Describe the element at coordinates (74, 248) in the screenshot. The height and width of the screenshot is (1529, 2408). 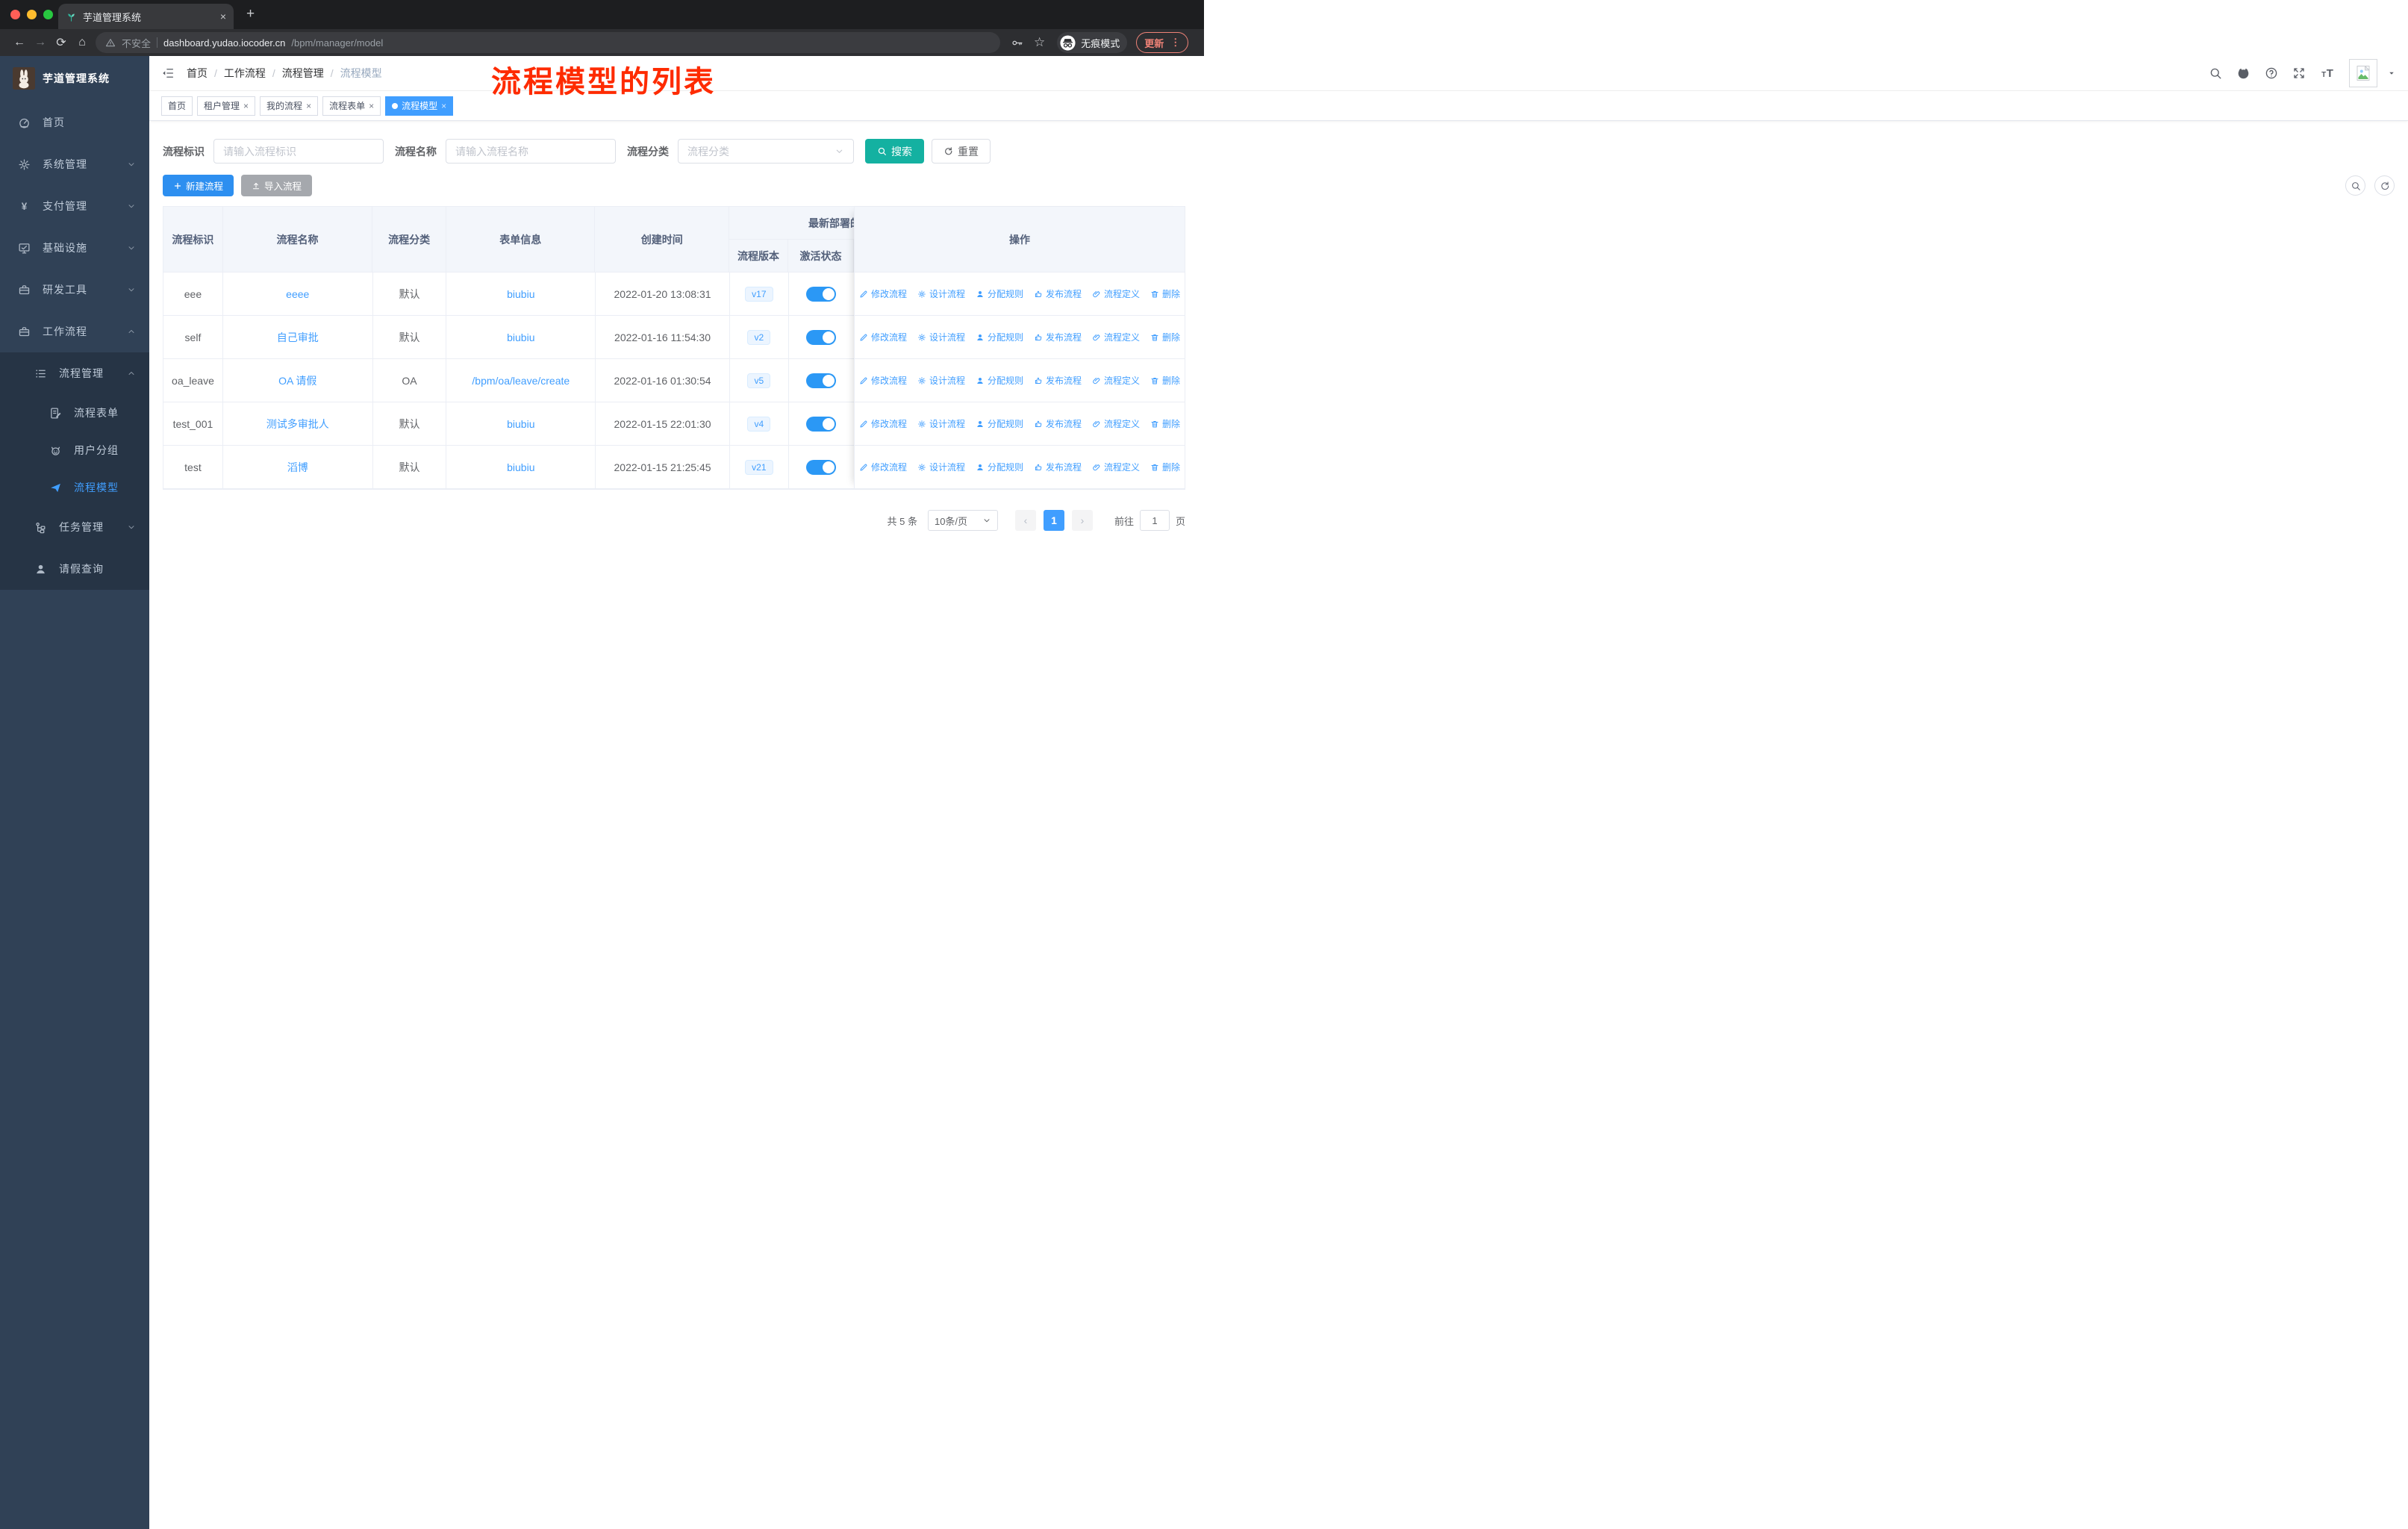
I see `sidebar-item-基础设施: 基础设施` at that location.